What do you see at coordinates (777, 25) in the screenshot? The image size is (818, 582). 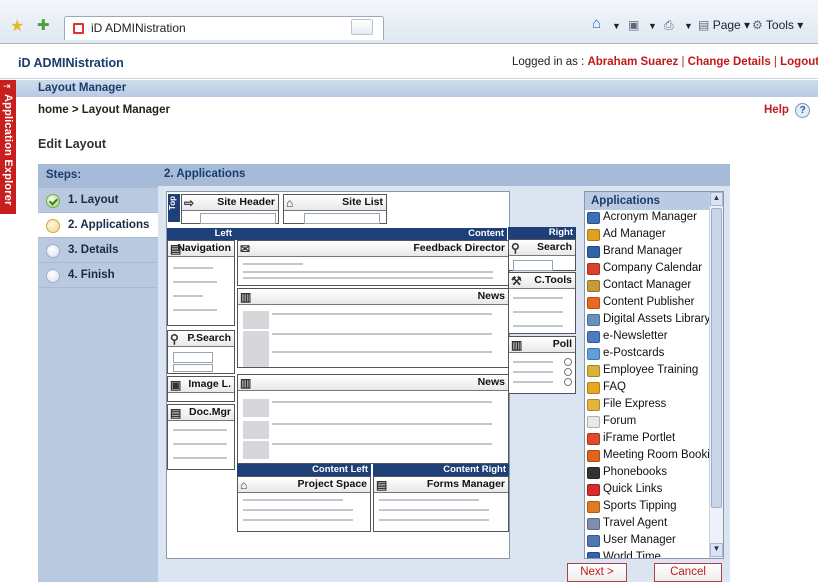 I see `tools-menu: ⚙ Tools ▾` at bounding box center [777, 25].